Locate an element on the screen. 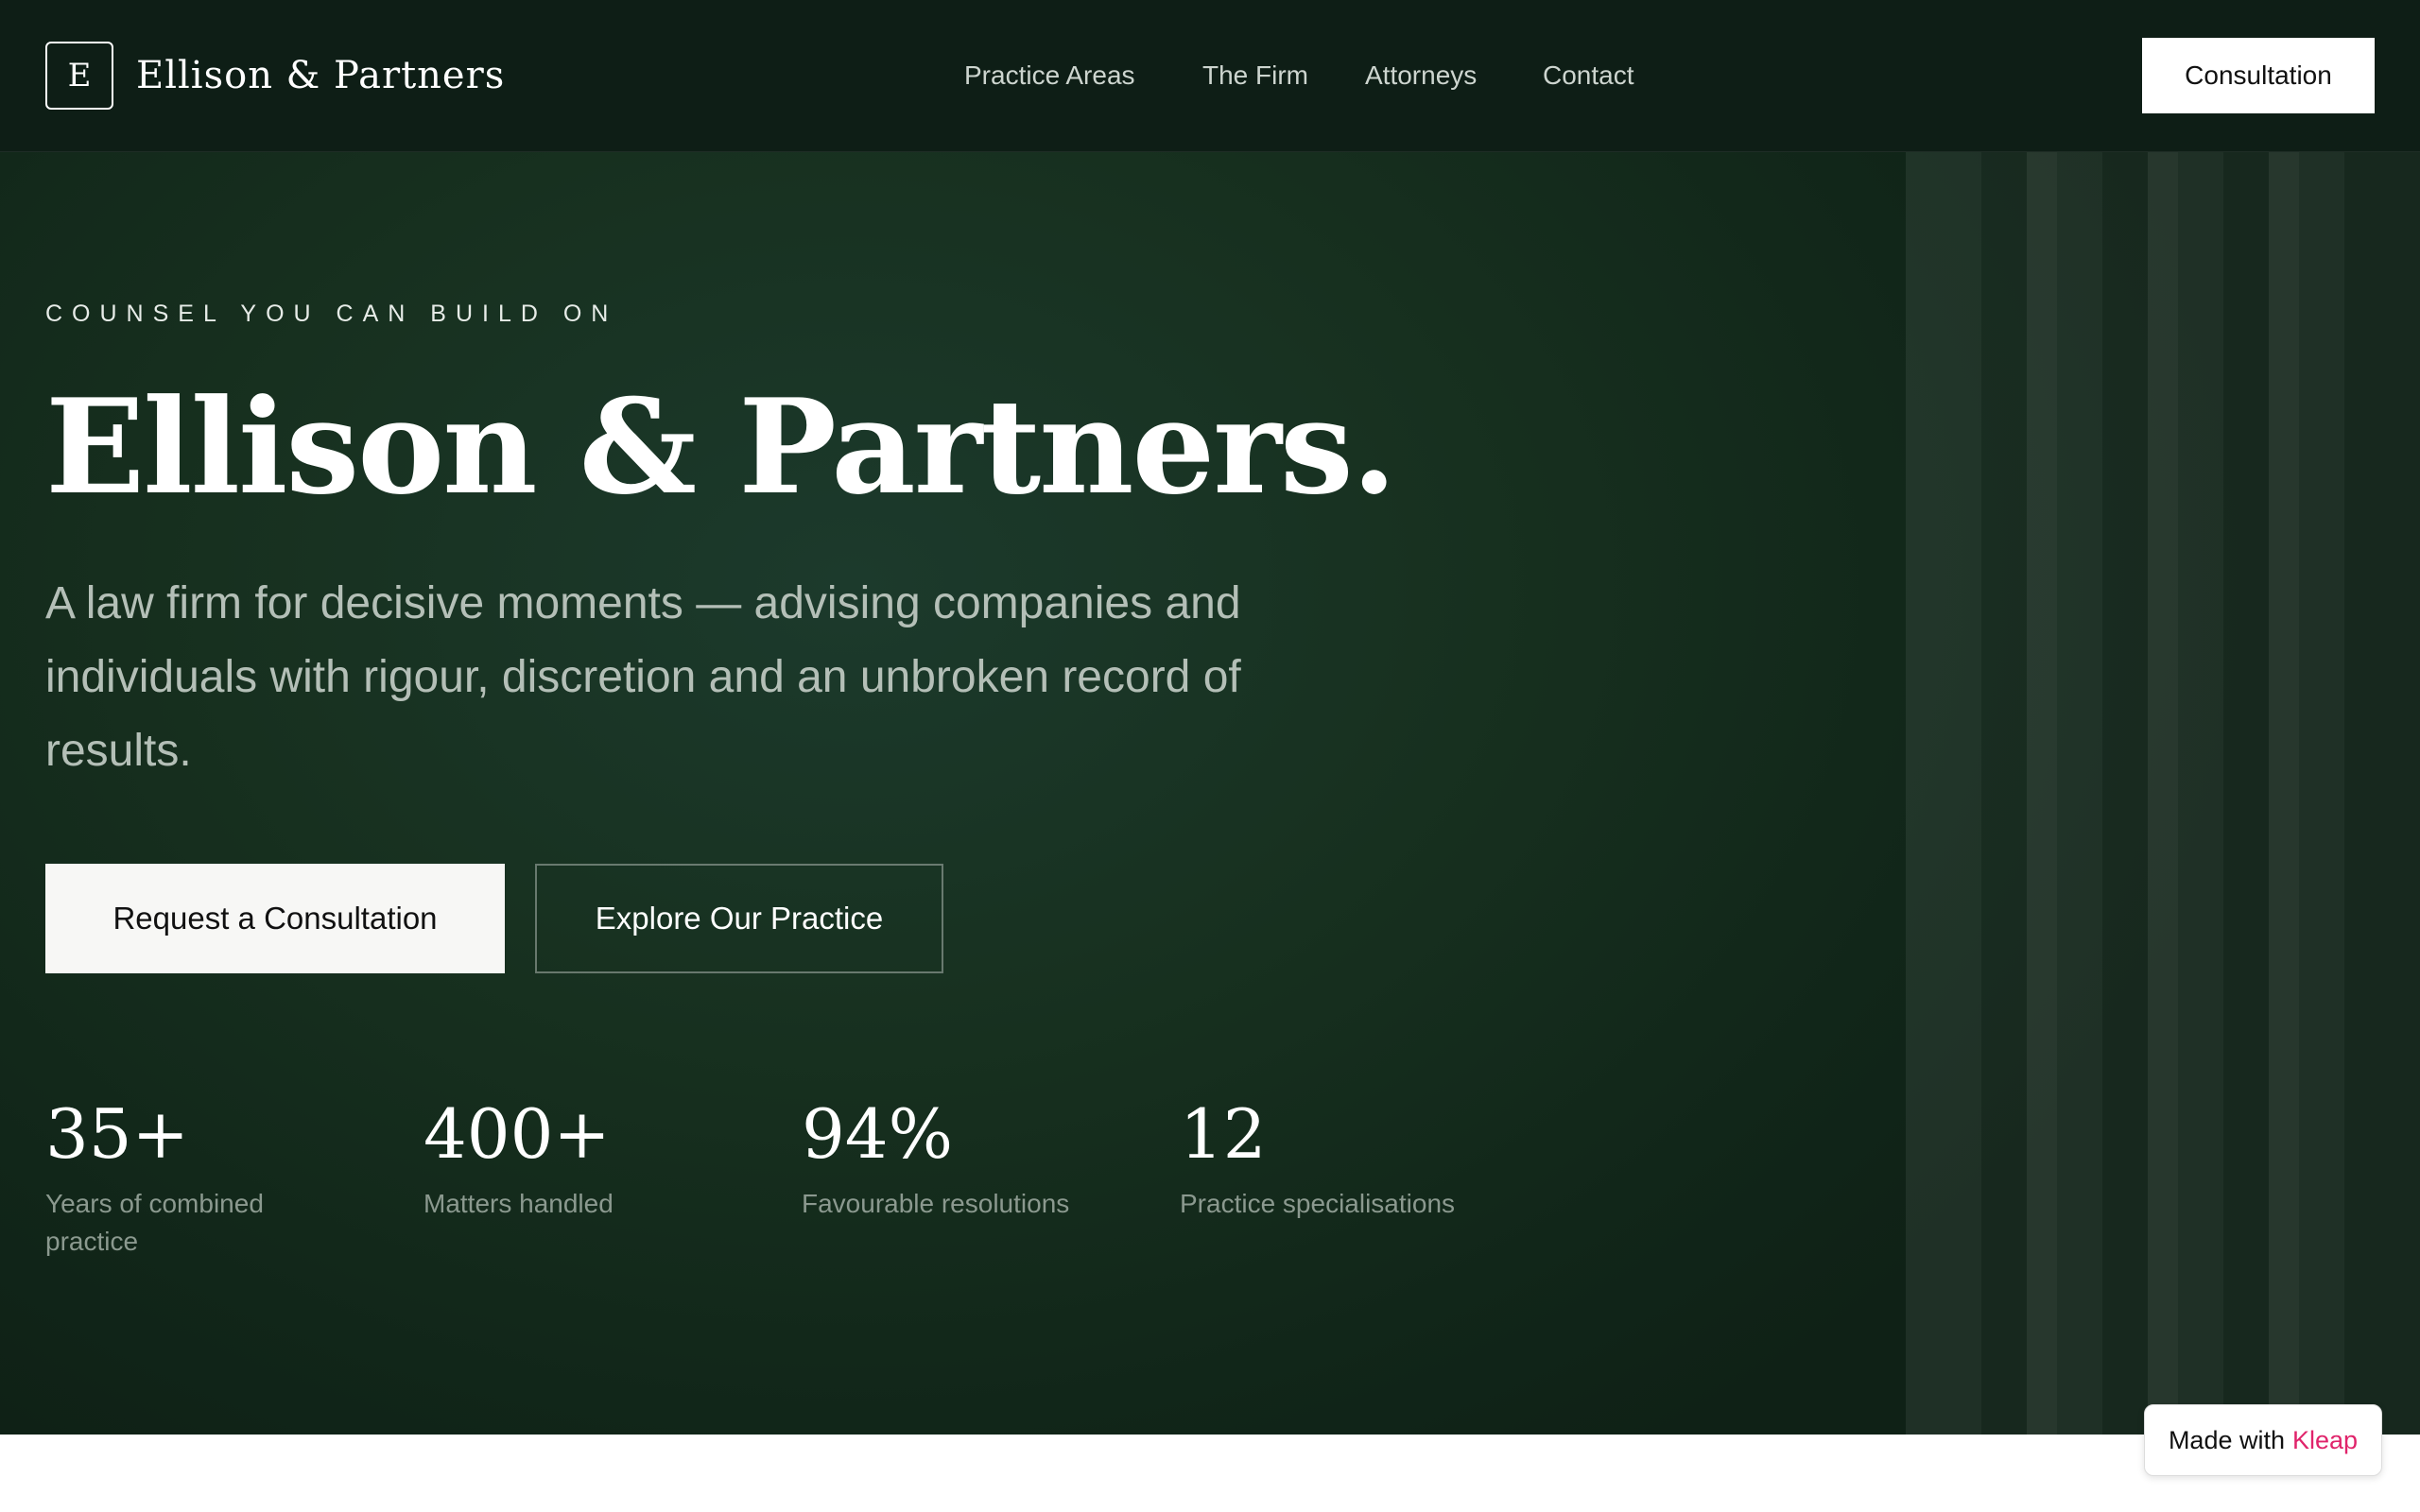 This screenshot has width=2420, height=1512. stat-label: Favourable resolutions is located at coordinates (936, 1203).